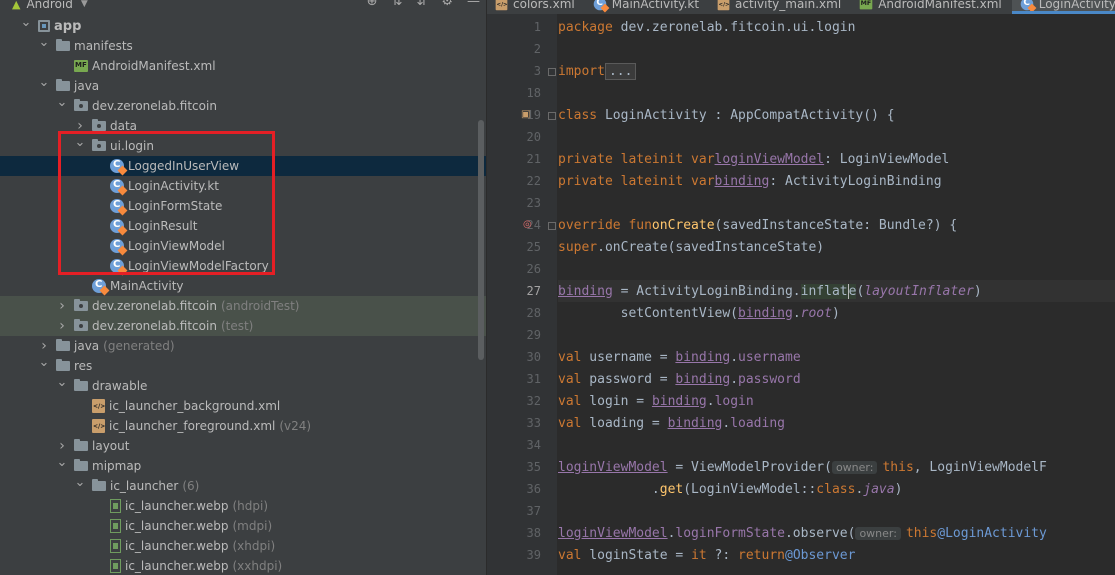  I want to click on code-line: package dev.zeronelab.fitcoin.ui.login, so click(836, 27).